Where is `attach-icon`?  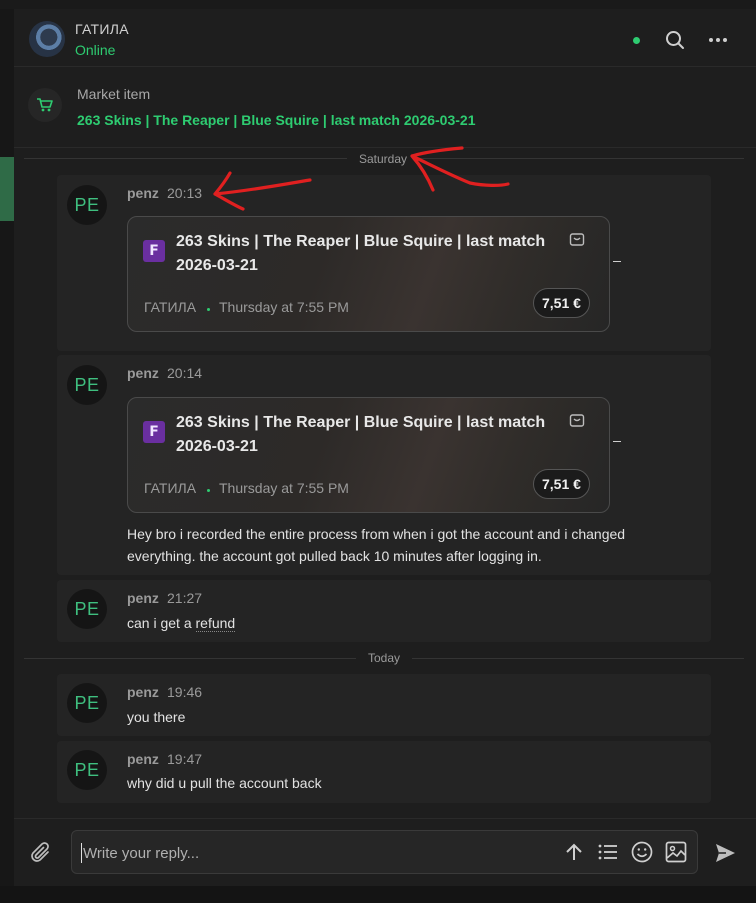 attach-icon is located at coordinates (41, 853).